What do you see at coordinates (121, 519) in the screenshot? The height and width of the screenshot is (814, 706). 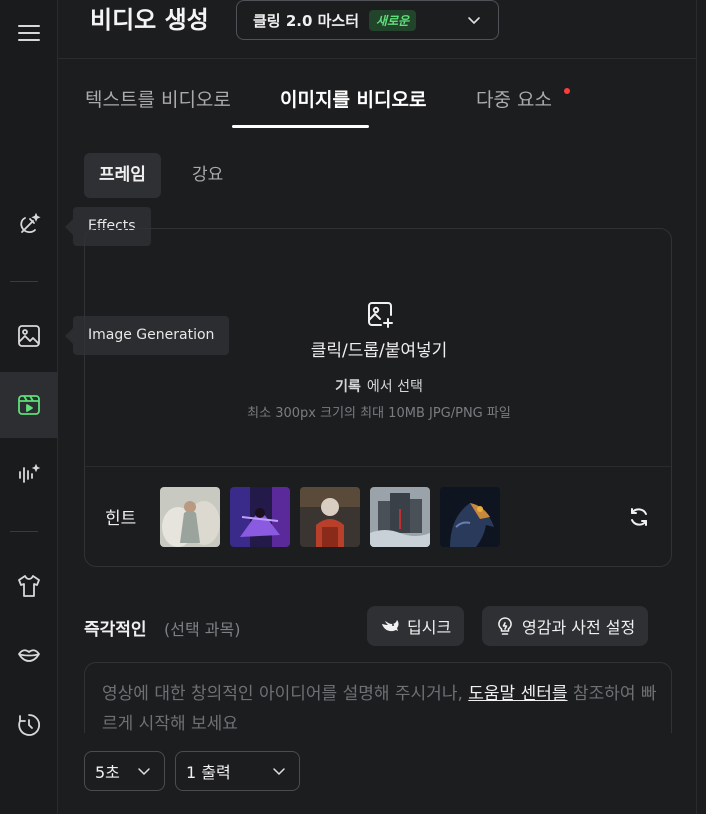 I see `hint-label: 힌트` at bounding box center [121, 519].